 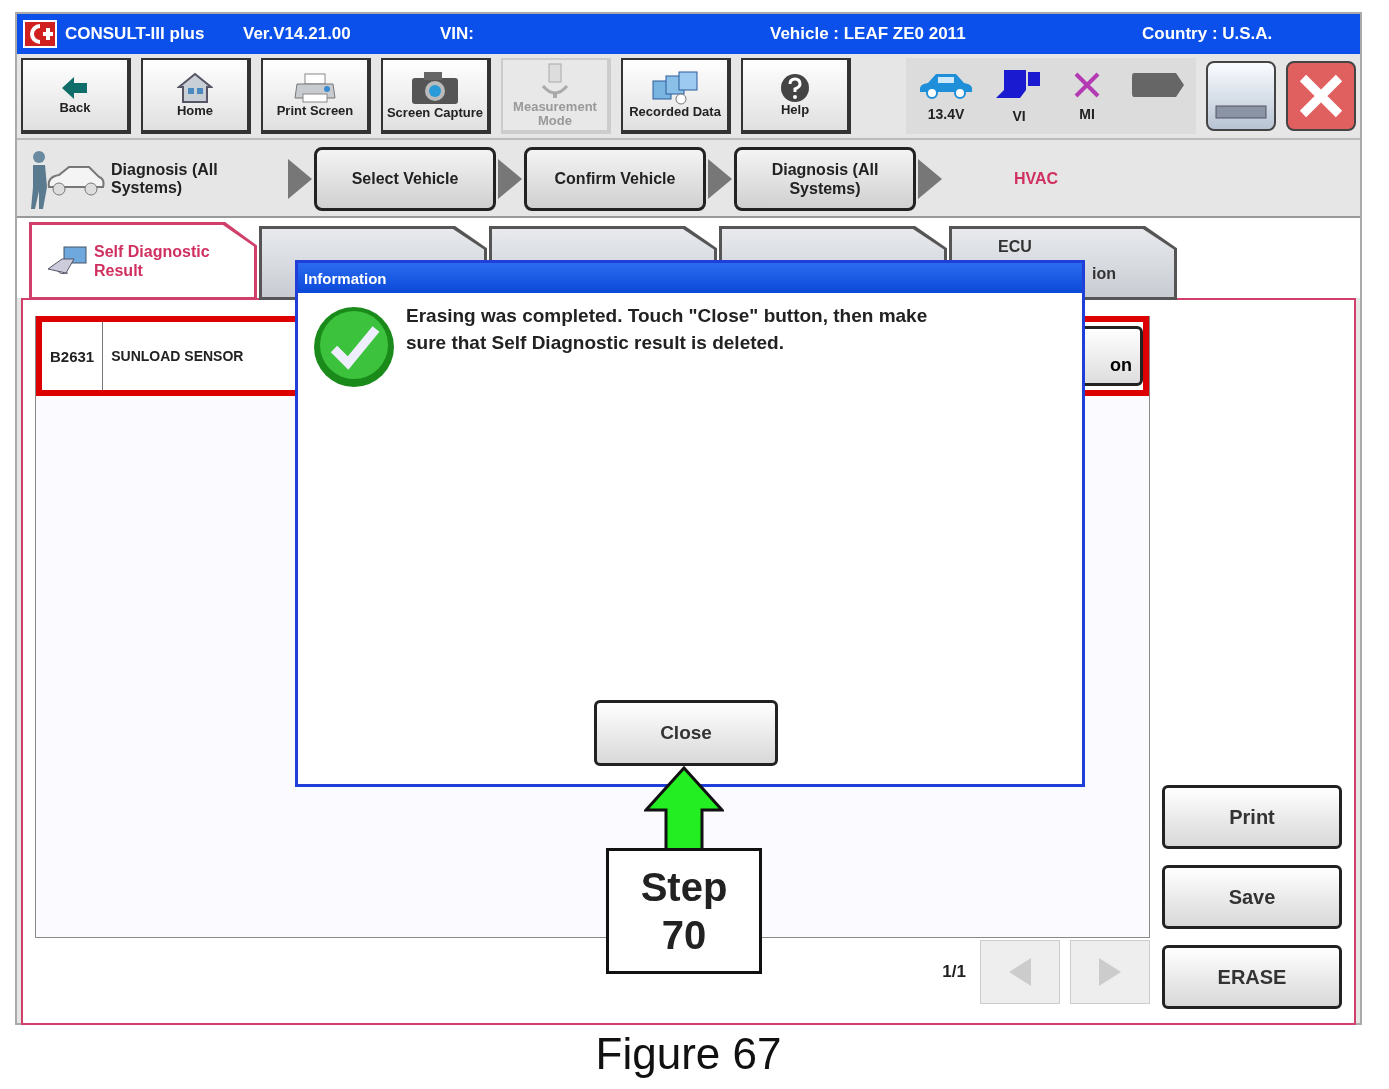 I want to click on dialog-title: Information, so click(x=690, y=278).